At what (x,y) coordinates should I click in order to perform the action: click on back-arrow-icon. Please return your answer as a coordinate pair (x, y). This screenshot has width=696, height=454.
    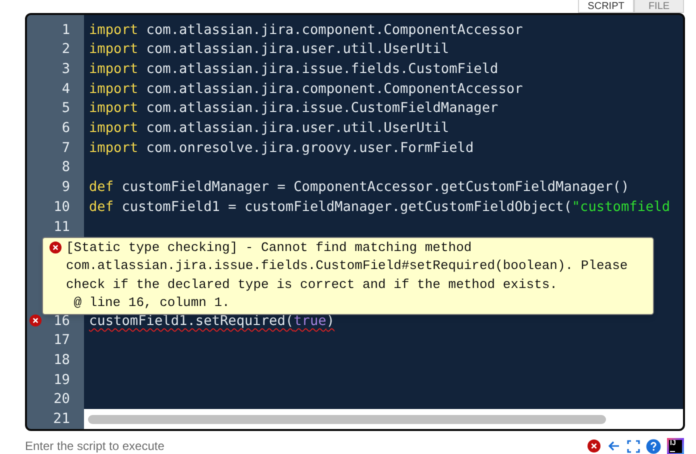
    Looking at the image, I should click on (614, 446).